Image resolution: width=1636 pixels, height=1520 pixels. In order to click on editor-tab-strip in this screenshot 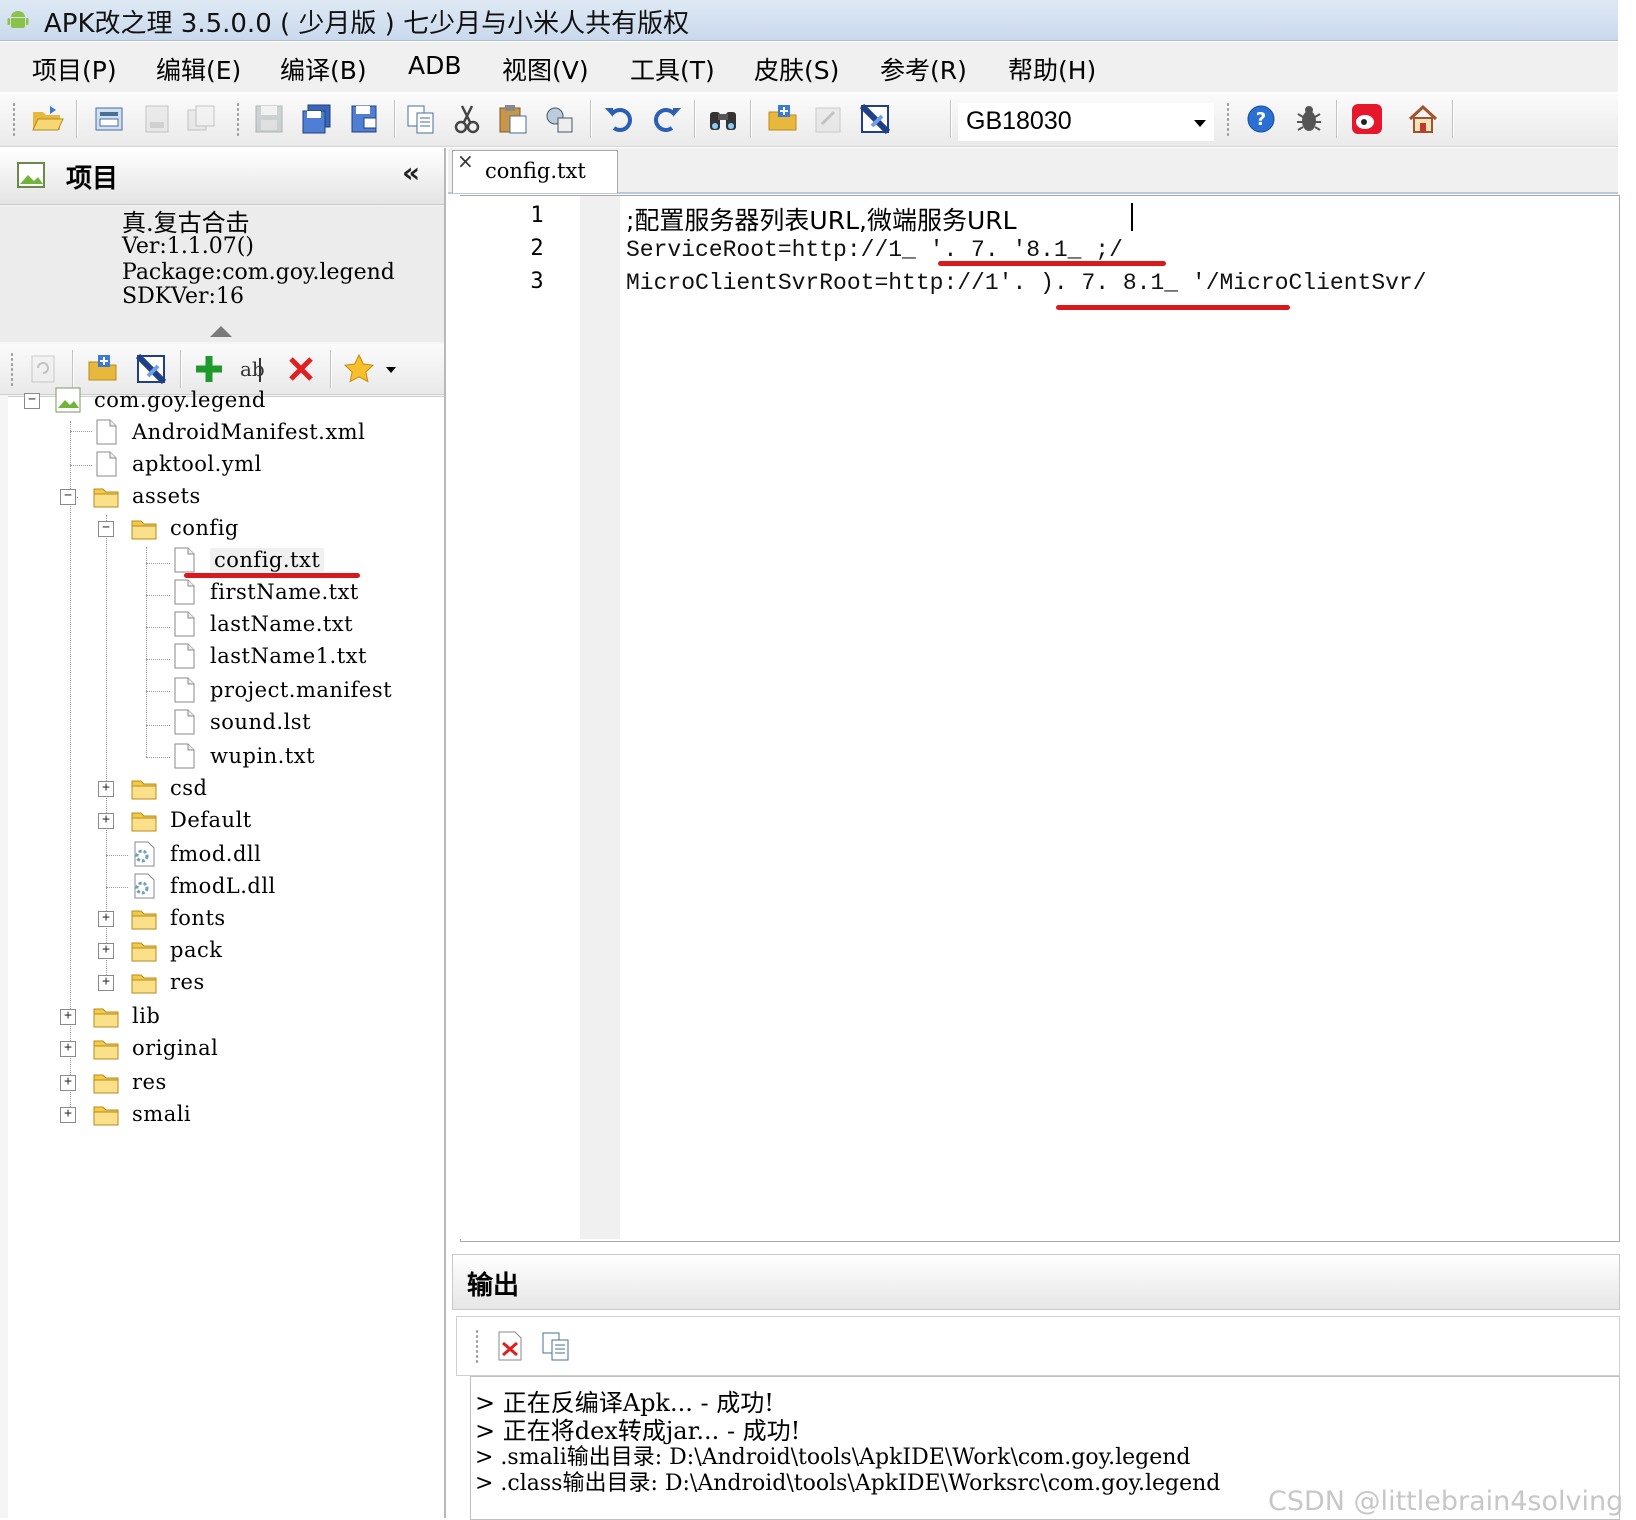, I will do `click(1033, 171)`.